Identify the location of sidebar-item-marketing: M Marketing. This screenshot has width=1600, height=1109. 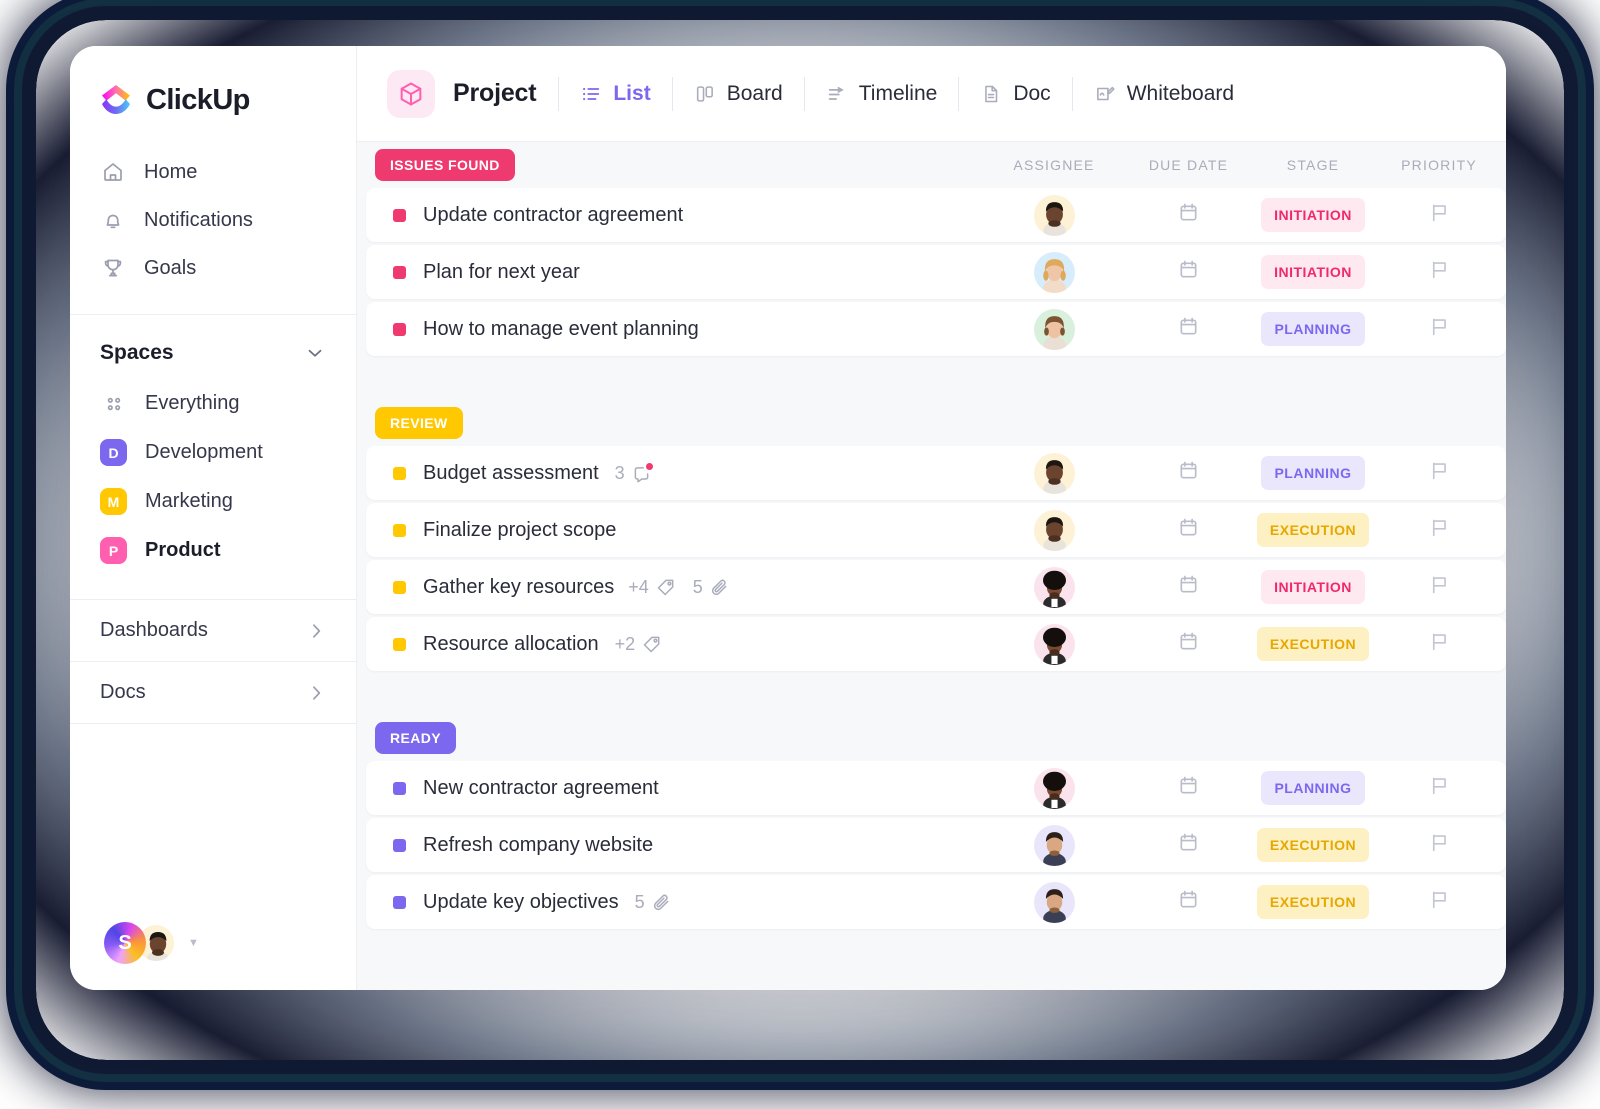
(213, 501).